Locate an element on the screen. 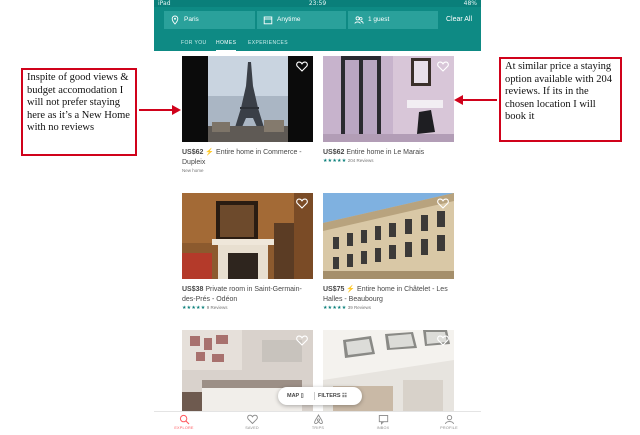 This screenshot has height=435, width=640. nav-explore: EXPLORE is located at coordinates (184, 422).